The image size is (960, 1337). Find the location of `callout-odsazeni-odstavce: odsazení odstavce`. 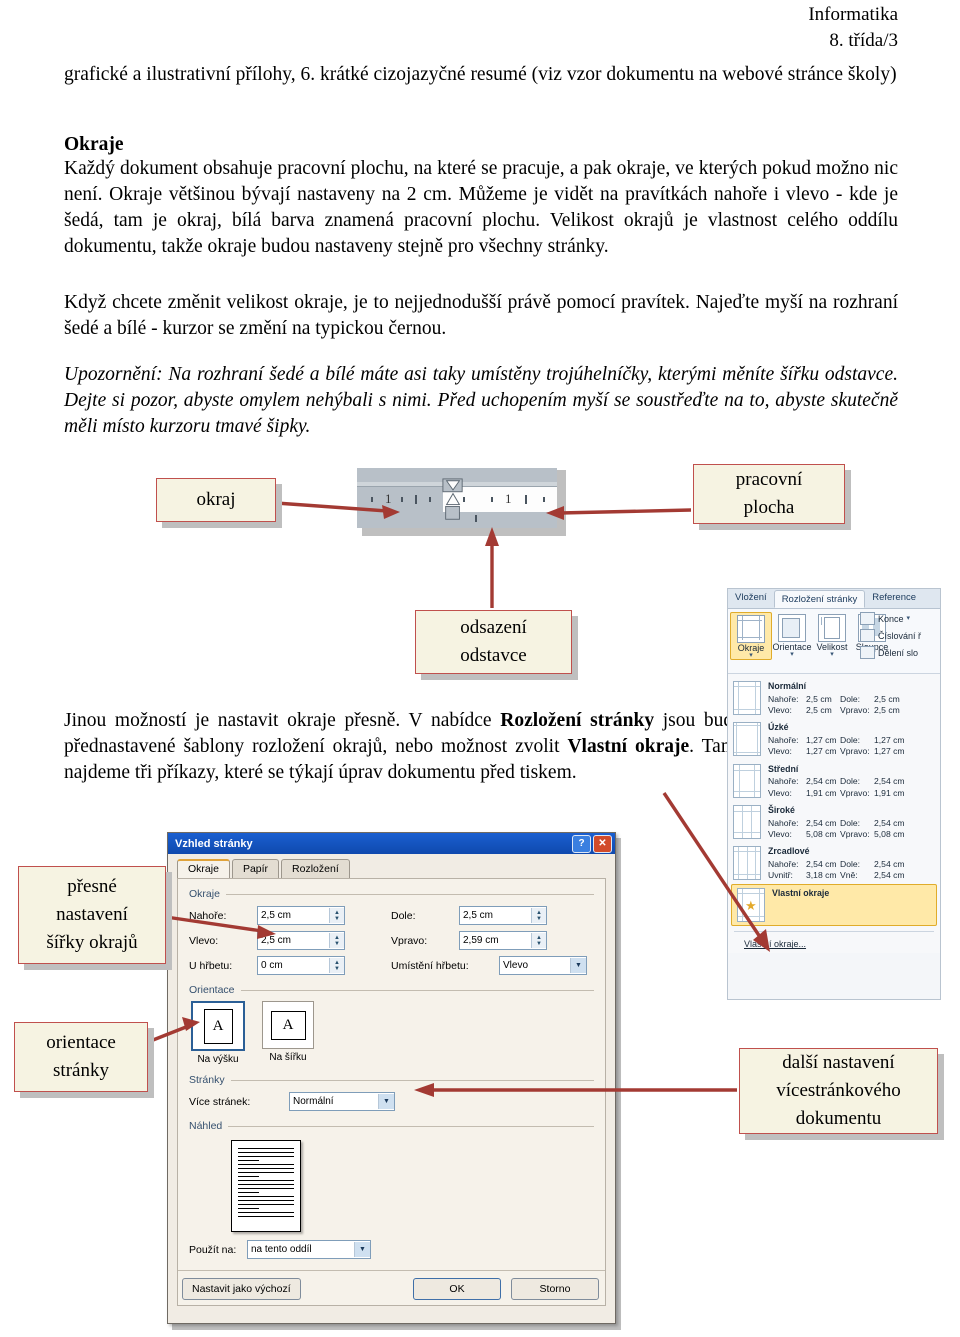

callout-odsazeni-odstavce: odsazení odstavce is located at coordinates (493, 642).